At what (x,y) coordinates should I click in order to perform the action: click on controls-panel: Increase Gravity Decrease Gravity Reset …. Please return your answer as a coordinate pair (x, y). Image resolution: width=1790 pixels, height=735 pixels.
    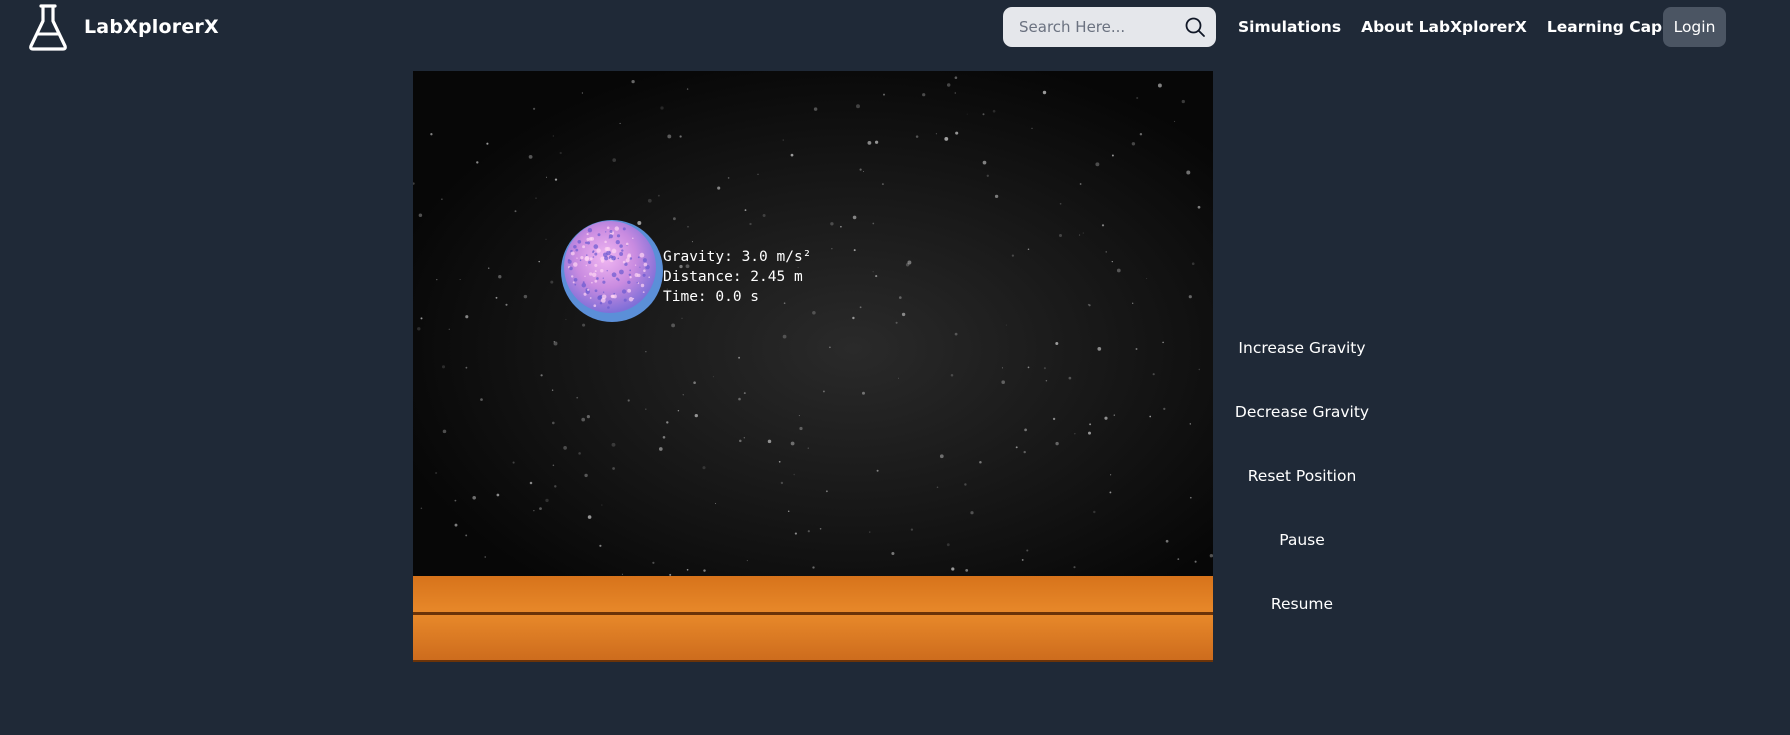
    Looking at the image, I should click on (1302, 480).